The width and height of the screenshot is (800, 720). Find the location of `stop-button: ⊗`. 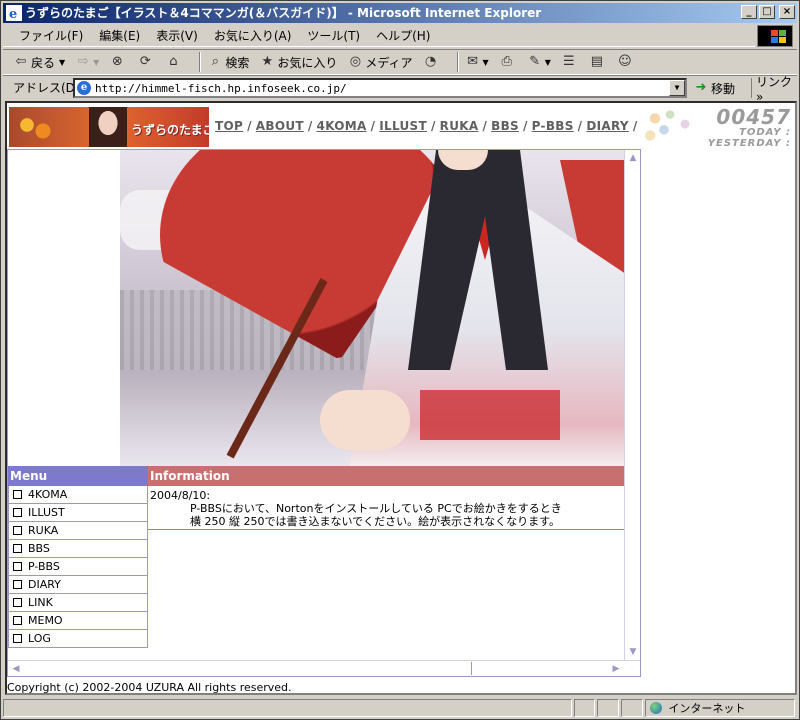

stop-button: ⊗ is located at coordinates (118, 62).